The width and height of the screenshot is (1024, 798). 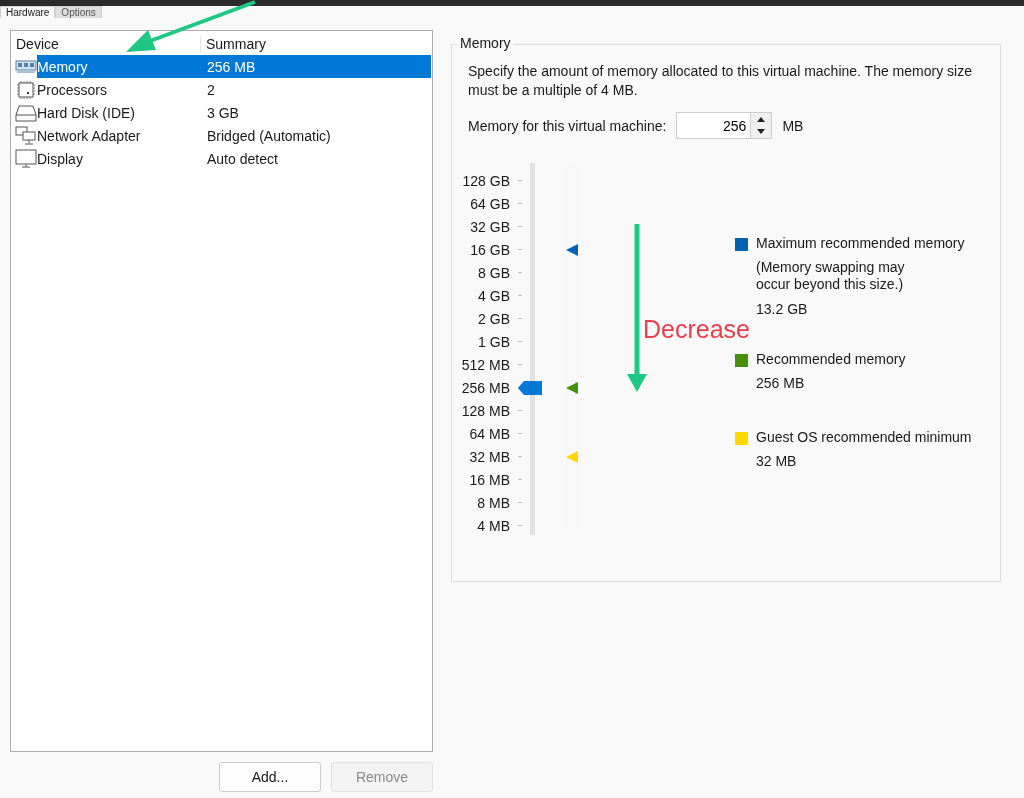 I want to click on tick-label: 8 GB, so click(x=494, y=272).